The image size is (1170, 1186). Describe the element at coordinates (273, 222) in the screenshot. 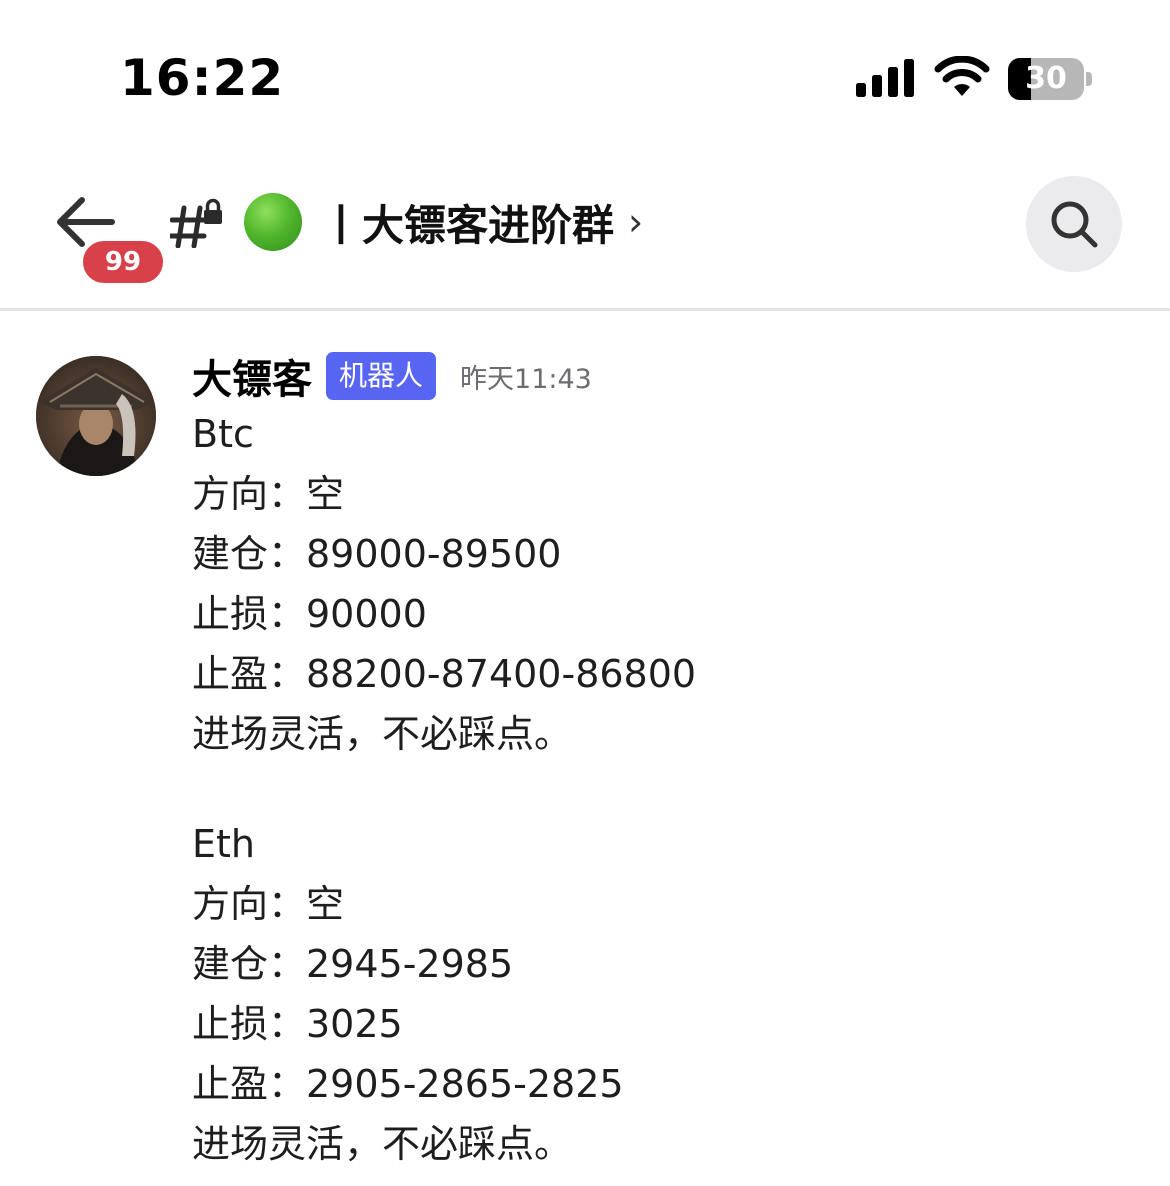

I see `channel-status-dot` at that location.